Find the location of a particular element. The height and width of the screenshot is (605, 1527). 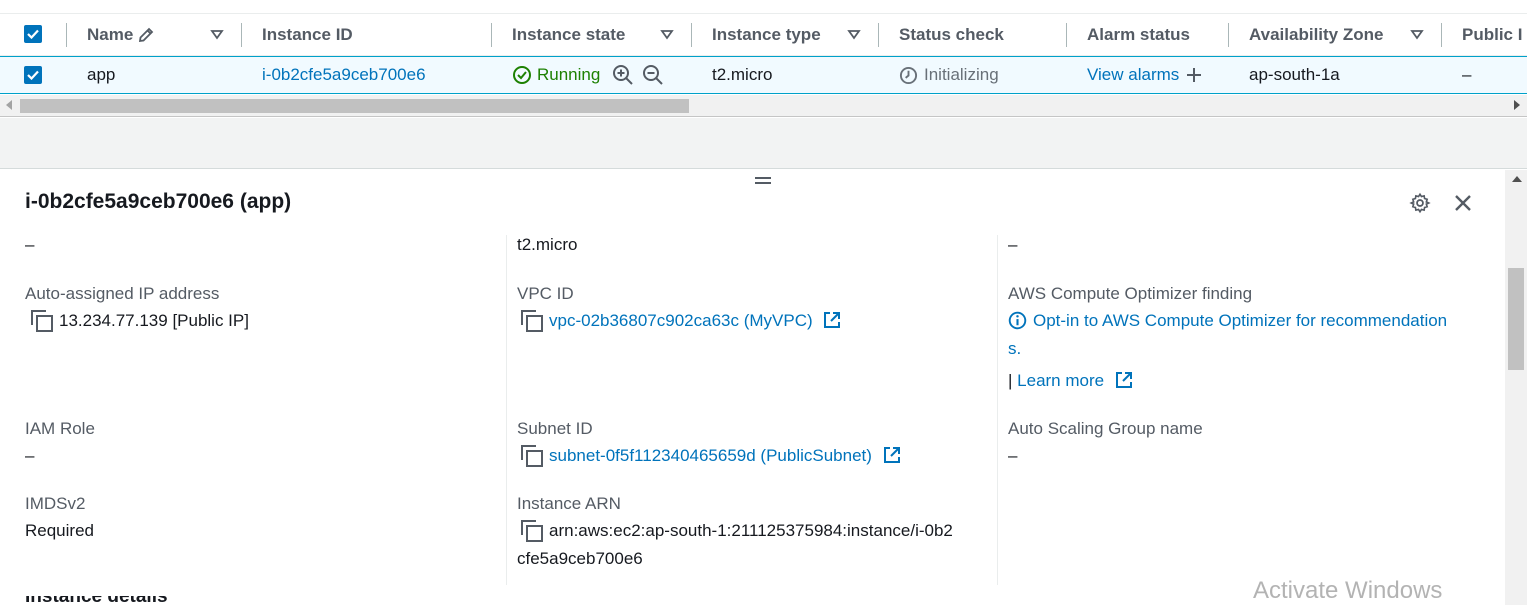

column-header-instance-type: Instance type is located at coordinates (766, 34).